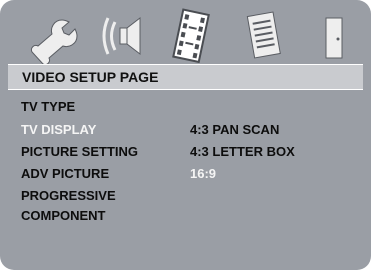 The image size is (371, 275). I want to click on menu-item-tv-display: TV DISPLAY, so click(58, 129).